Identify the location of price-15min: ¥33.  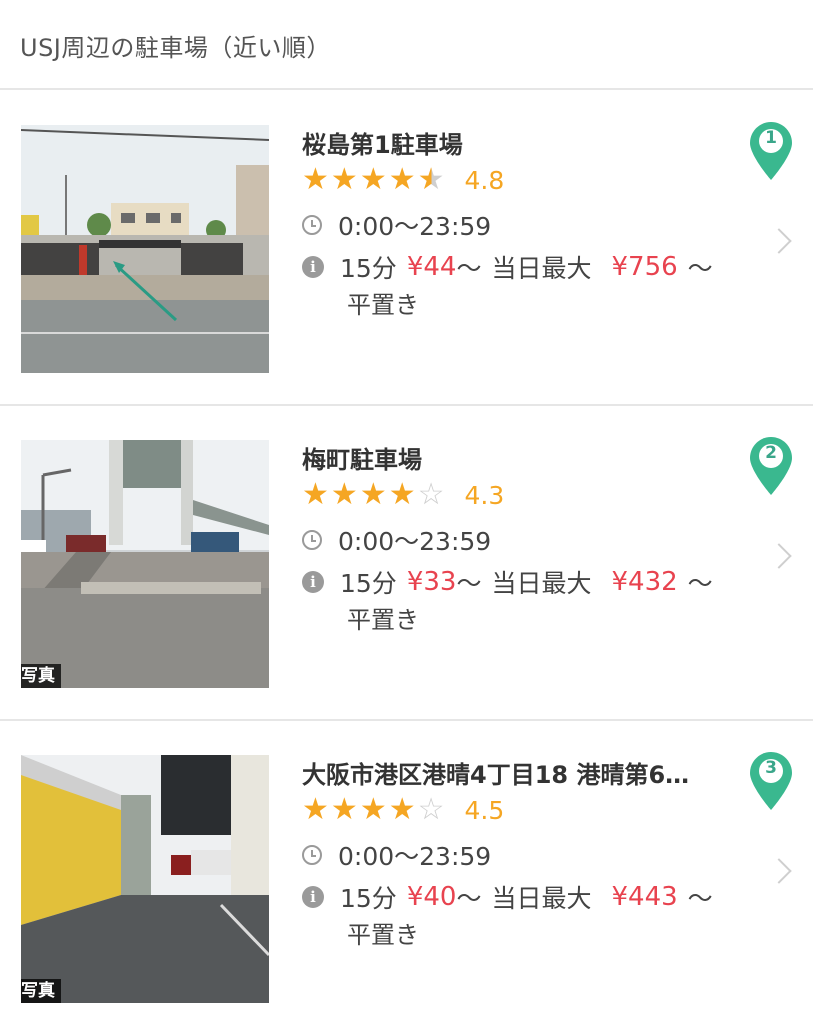
(431, 582).